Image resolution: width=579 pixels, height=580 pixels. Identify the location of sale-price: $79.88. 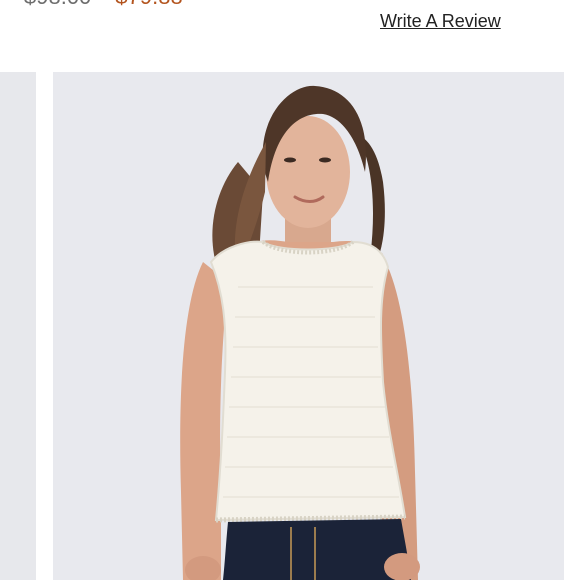
(148, 4).